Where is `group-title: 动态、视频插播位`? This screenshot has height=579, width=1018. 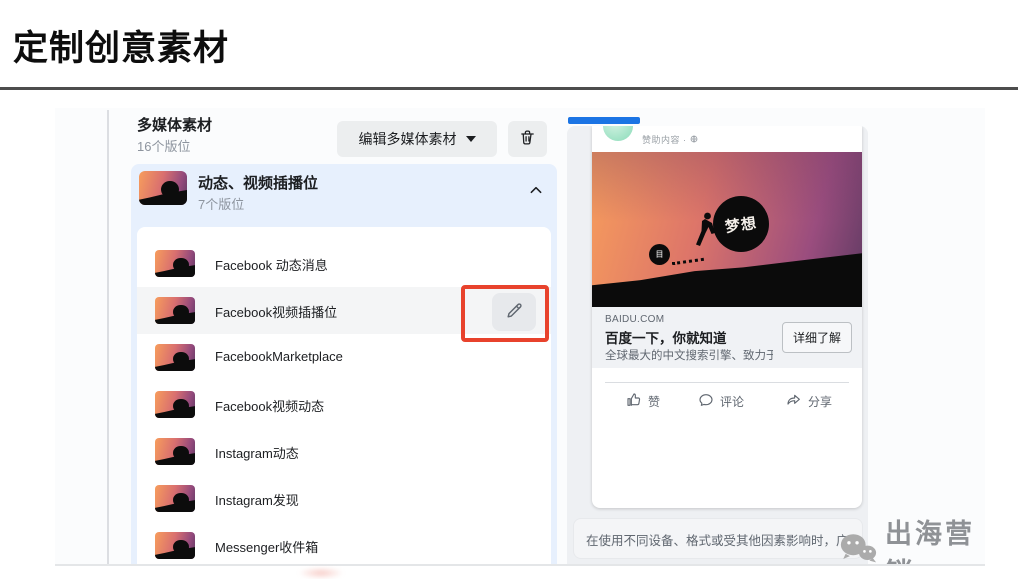 group-title: 动态、视频插播位 is located at coordinates (258, 183).